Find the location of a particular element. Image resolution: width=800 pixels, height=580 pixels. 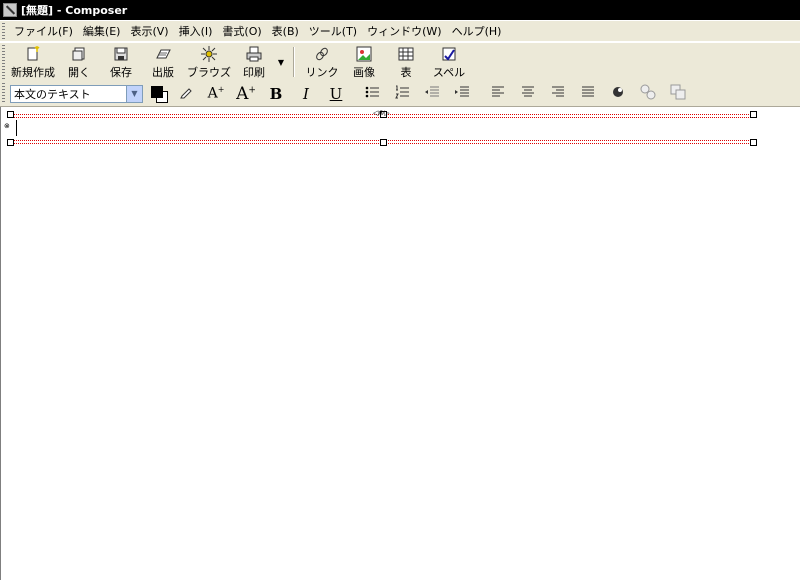

outdent-icon is located at coordinates (432, 93).